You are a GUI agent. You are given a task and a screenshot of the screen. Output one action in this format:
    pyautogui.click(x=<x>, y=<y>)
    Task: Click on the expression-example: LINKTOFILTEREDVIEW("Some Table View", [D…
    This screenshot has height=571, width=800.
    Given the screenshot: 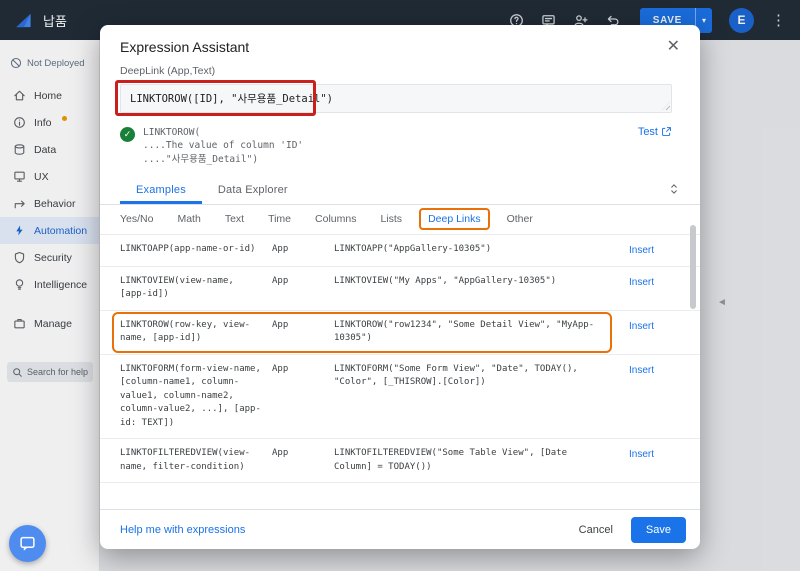 What is the action you would take?
    pyautogui.click(x=450, y=460)
    